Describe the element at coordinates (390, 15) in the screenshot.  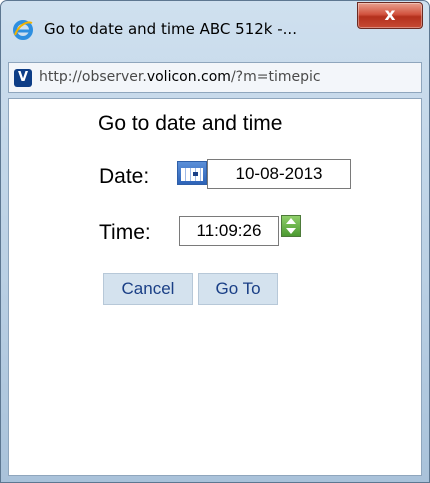
I see `close-button: x` at that location.